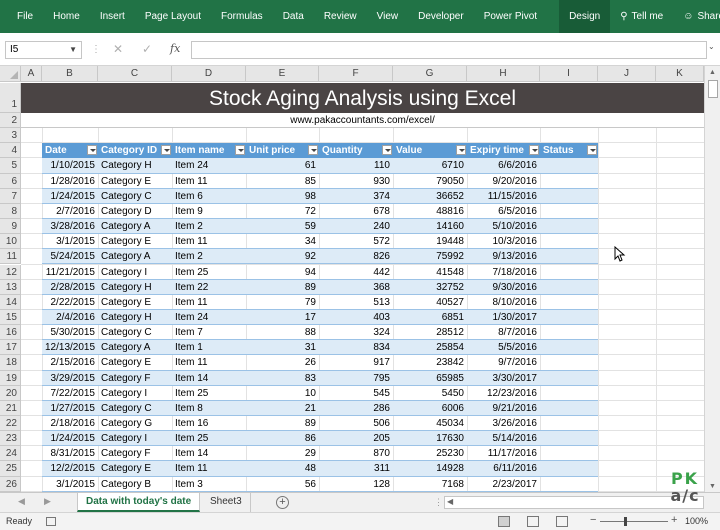  What do you see at coordinates (135, 317) in the screenshot?
I see `table-cell: Category H` at bounding box center [135, 317].